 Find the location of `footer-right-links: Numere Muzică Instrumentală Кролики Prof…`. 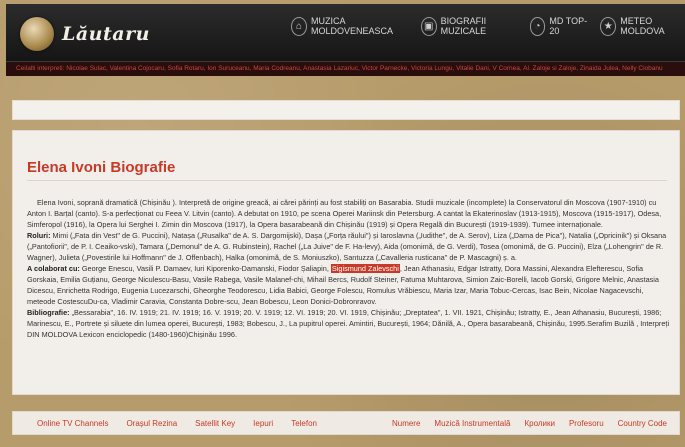

footer-right-links: Numere Muzică Instrumentală Кролики Prof… is located at coordinates (535, 423).